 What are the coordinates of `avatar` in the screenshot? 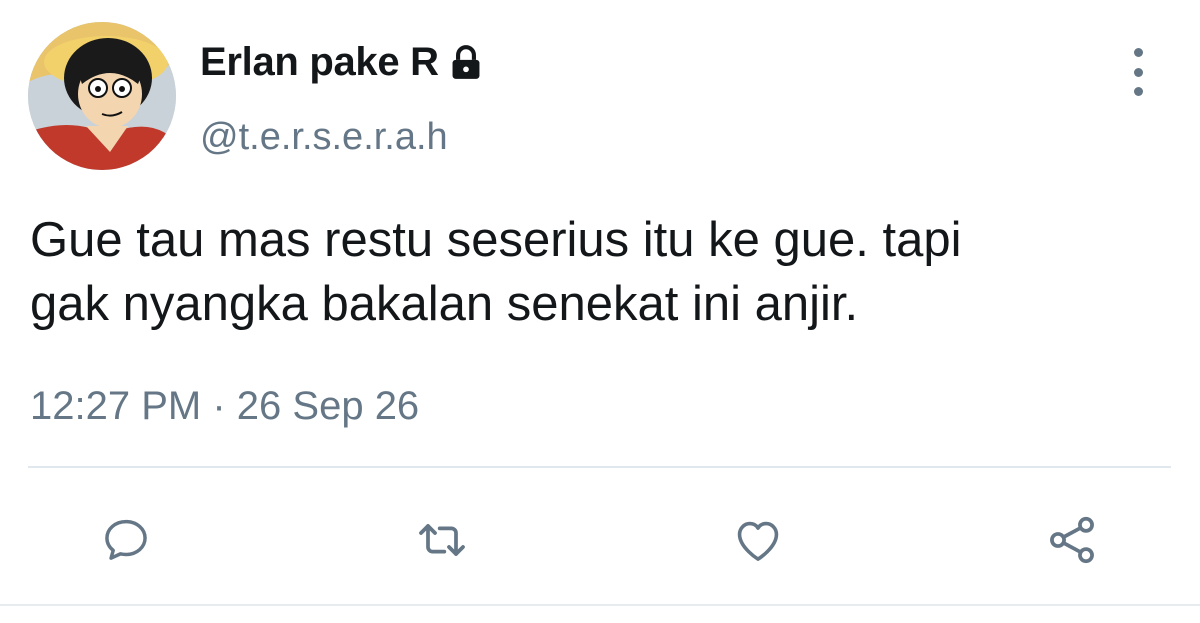 It's located at (102, 96).